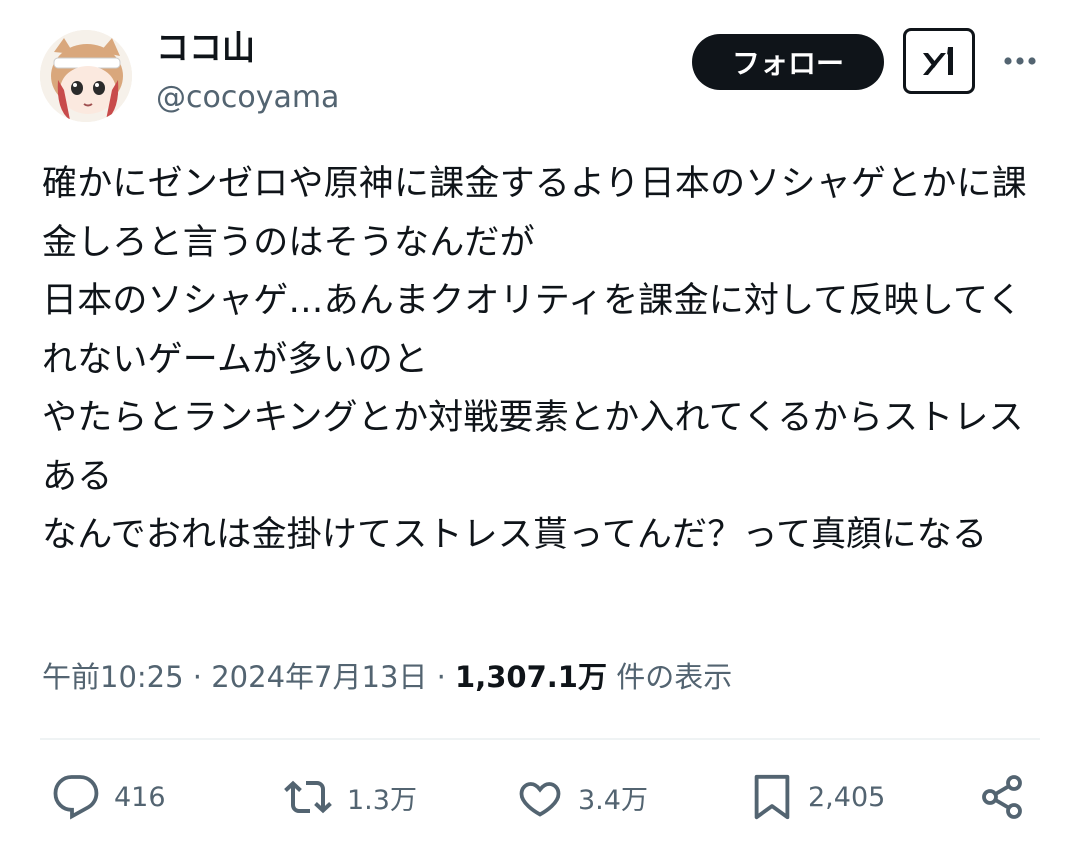  Describe the element at coordinates (308, 797) in the screenshot. I see `retweet-icon` at that location.